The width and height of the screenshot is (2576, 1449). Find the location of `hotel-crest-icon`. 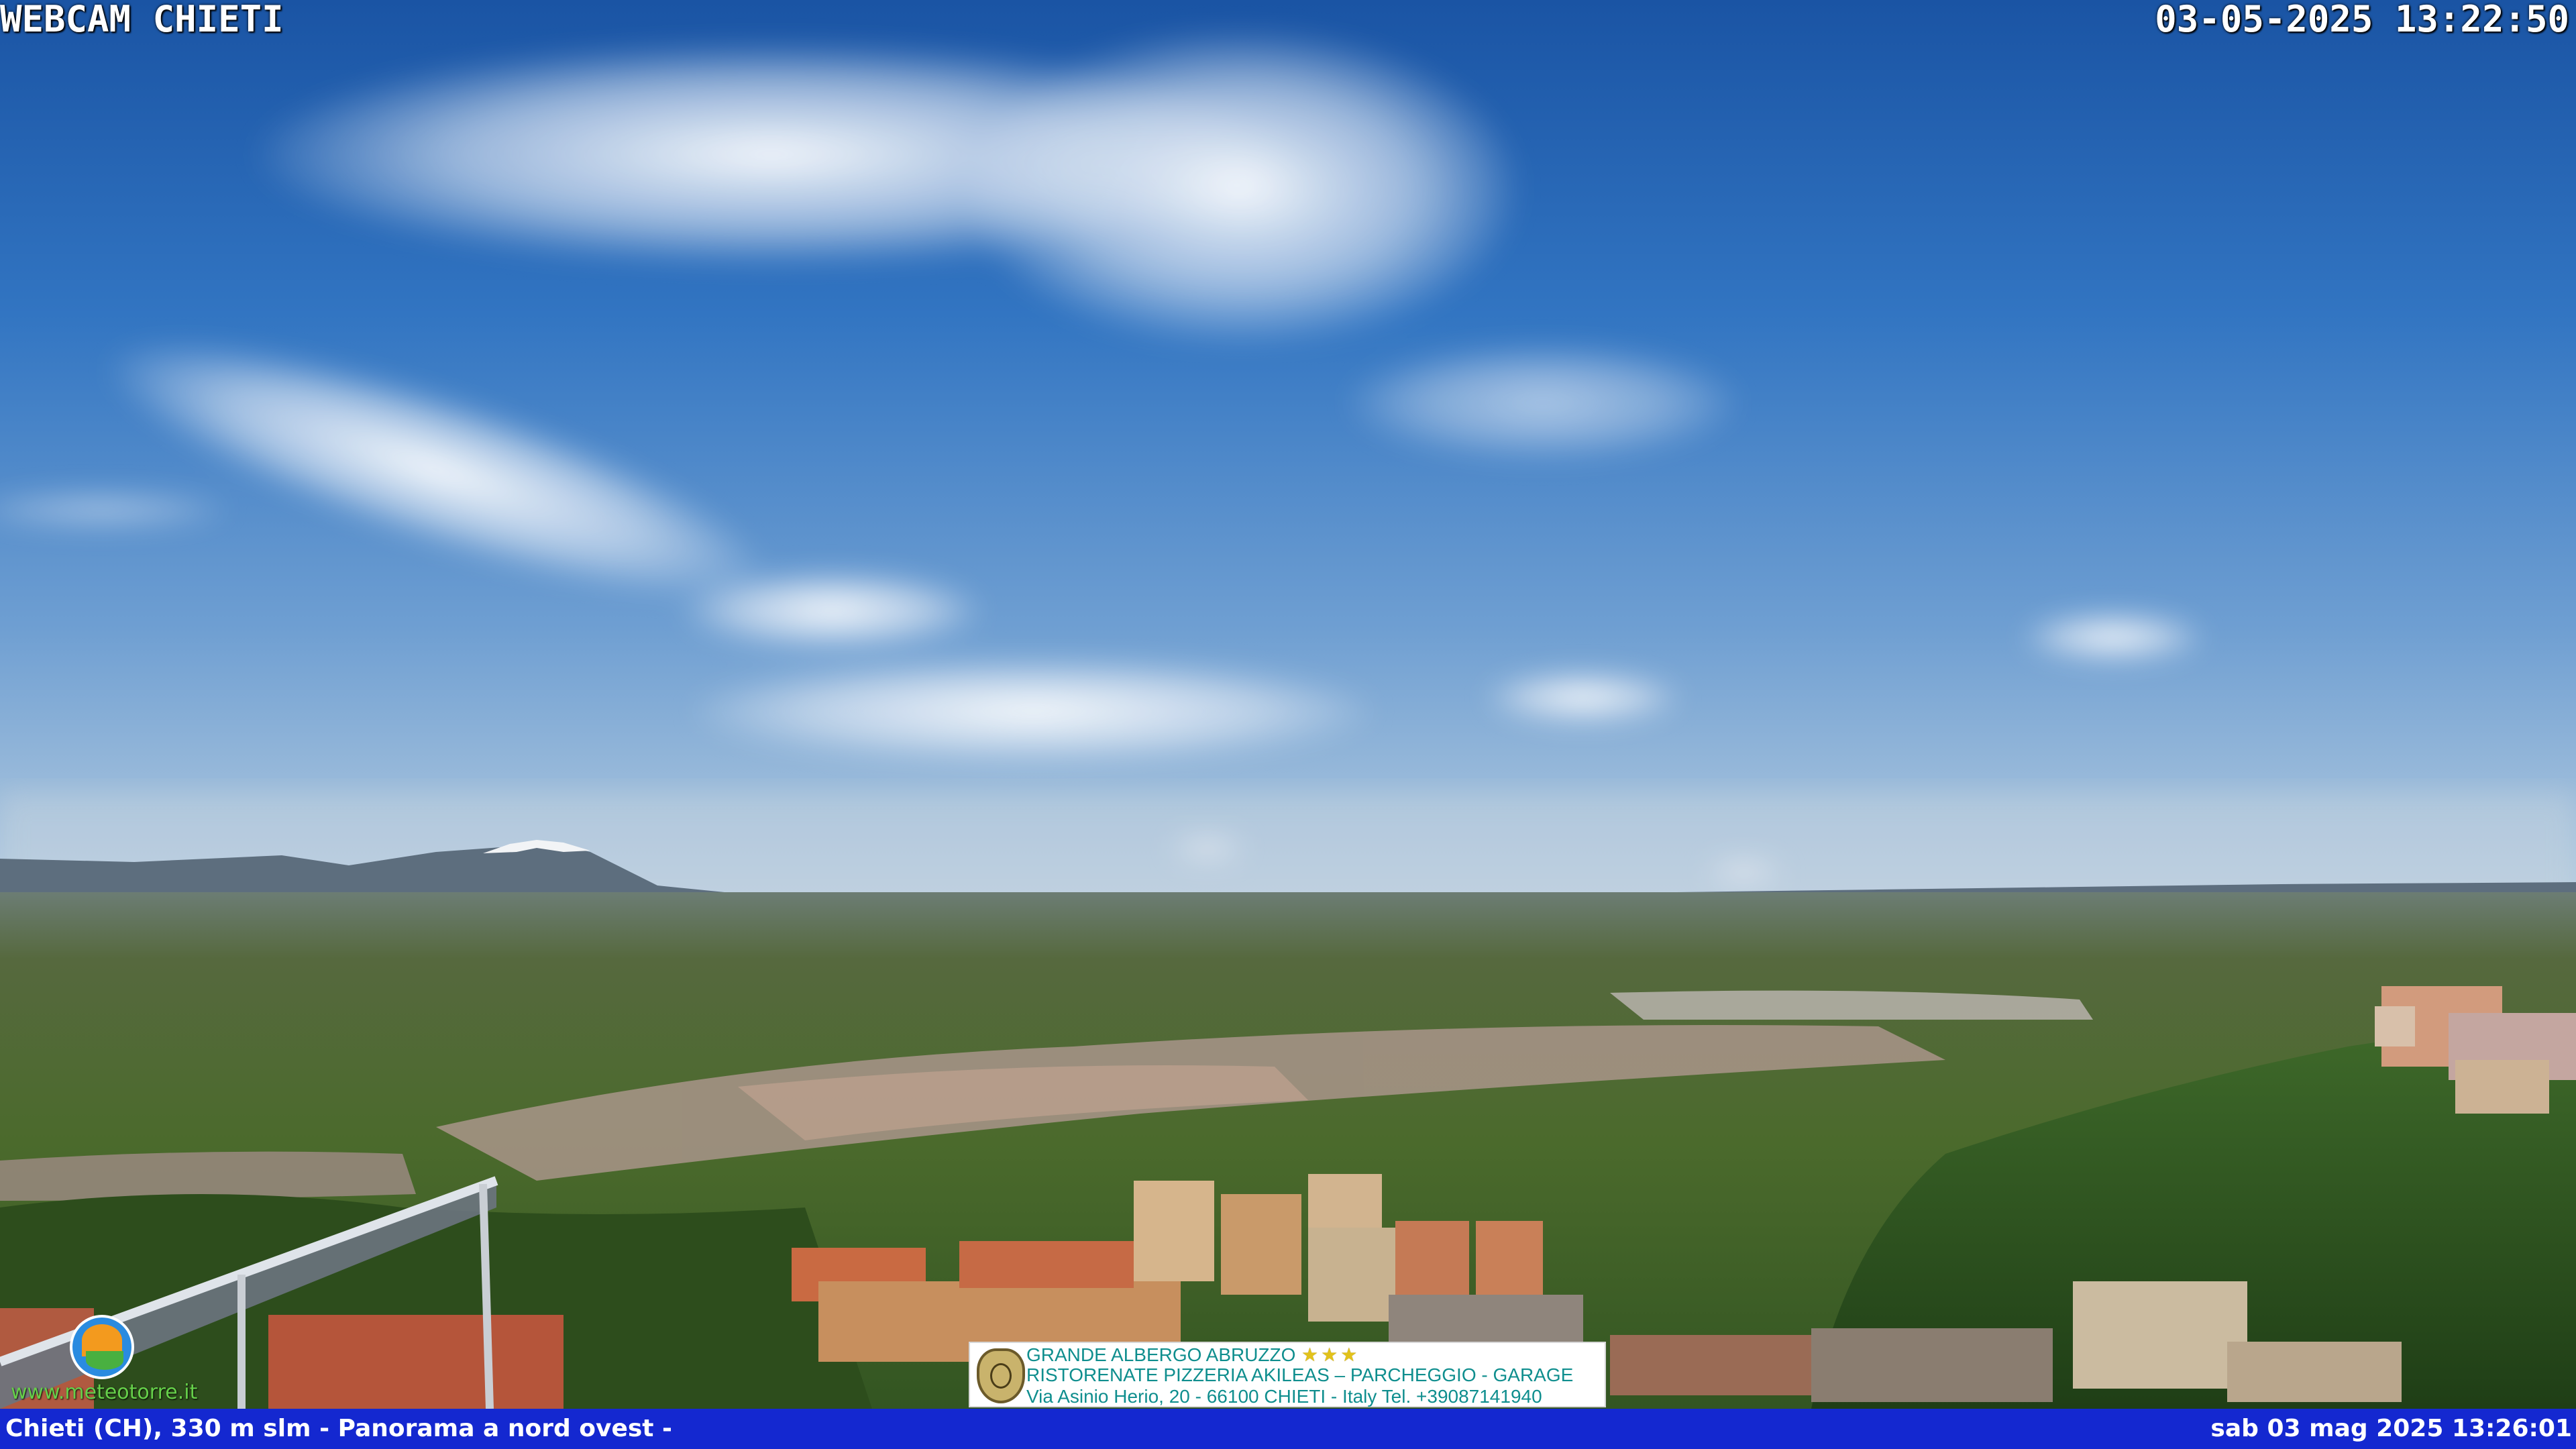

hotel-crest-icon is located at coordinates (1001, 1375).